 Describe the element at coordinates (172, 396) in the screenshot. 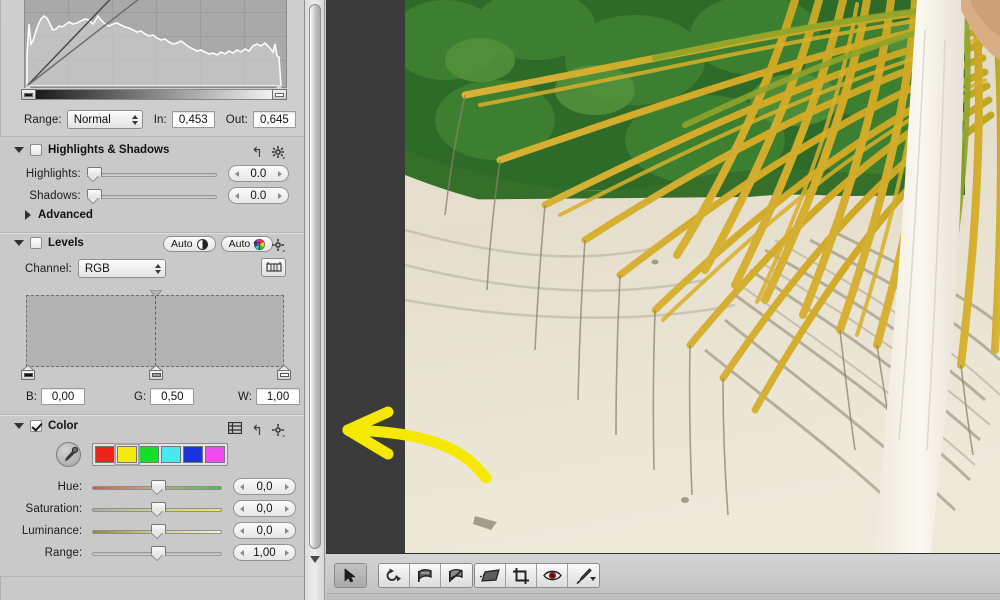

I see `gray-field: 0,50` at that location.